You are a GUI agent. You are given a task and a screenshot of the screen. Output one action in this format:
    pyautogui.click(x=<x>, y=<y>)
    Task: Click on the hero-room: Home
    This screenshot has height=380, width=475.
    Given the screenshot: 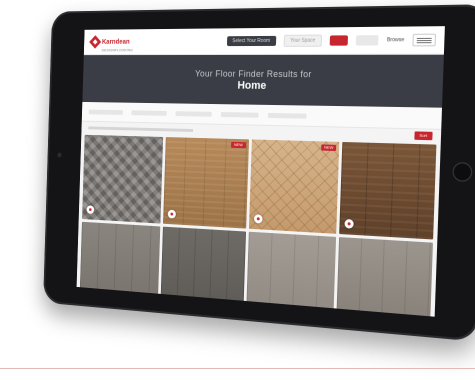 What is the action you would take?
    pyautogui.click(x=252, y=85)
    